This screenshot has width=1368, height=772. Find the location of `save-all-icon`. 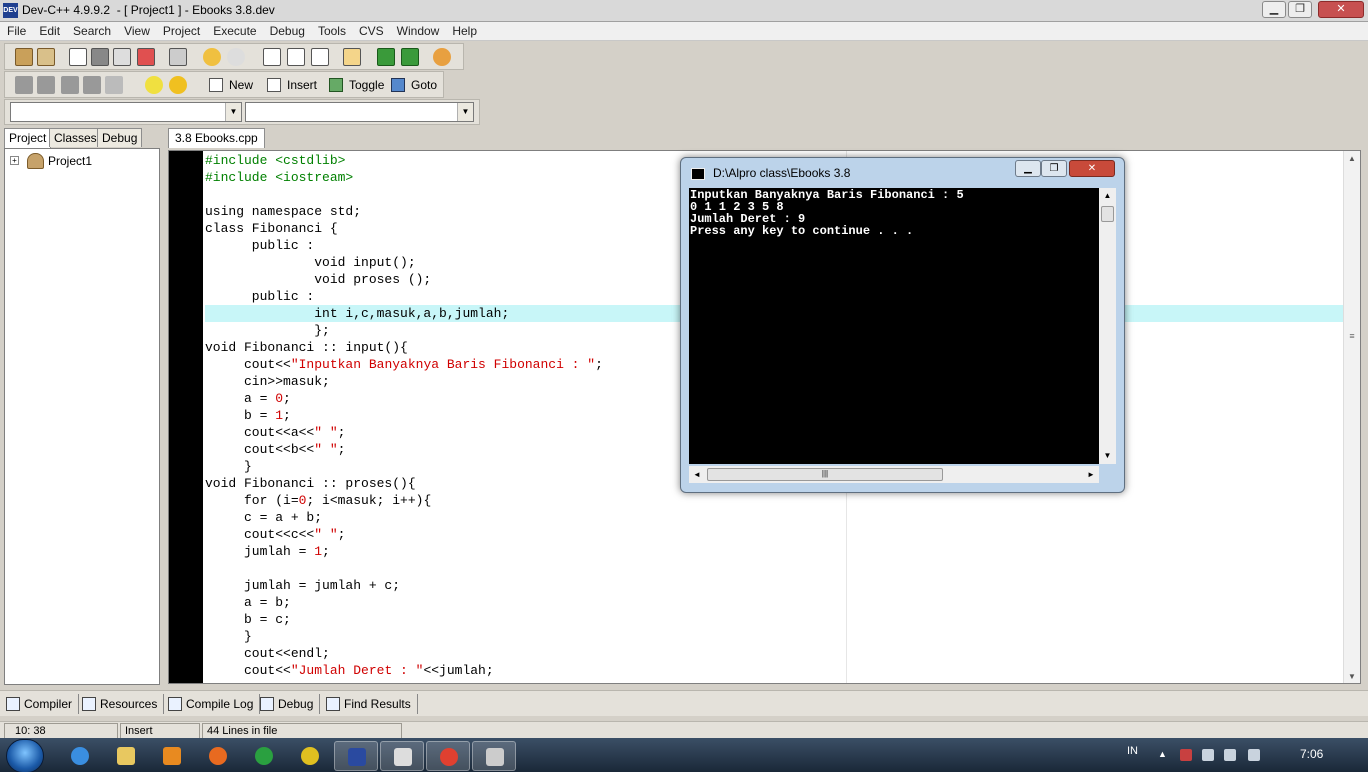

save-all-icon is located at coordinates (122, 57).